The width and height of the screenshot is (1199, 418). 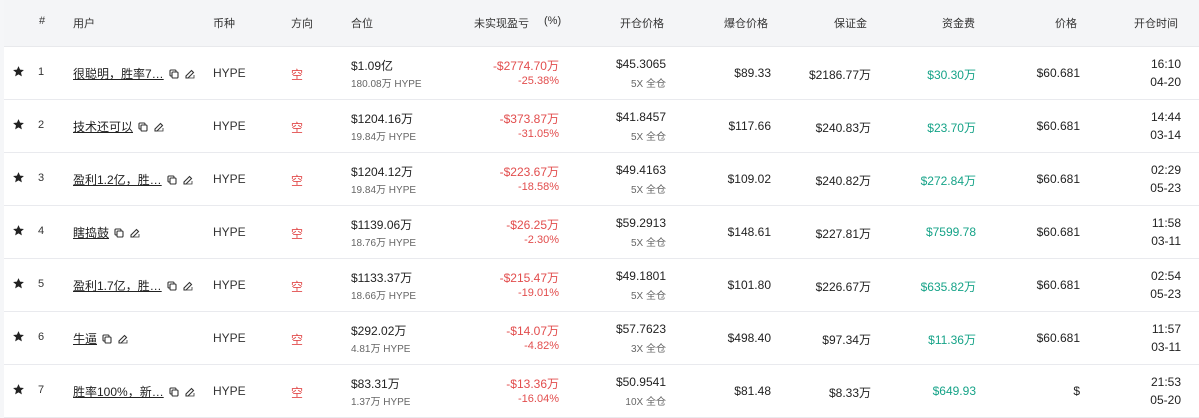 I want to click on header-price: 价格, so click(x=1066, y=23).